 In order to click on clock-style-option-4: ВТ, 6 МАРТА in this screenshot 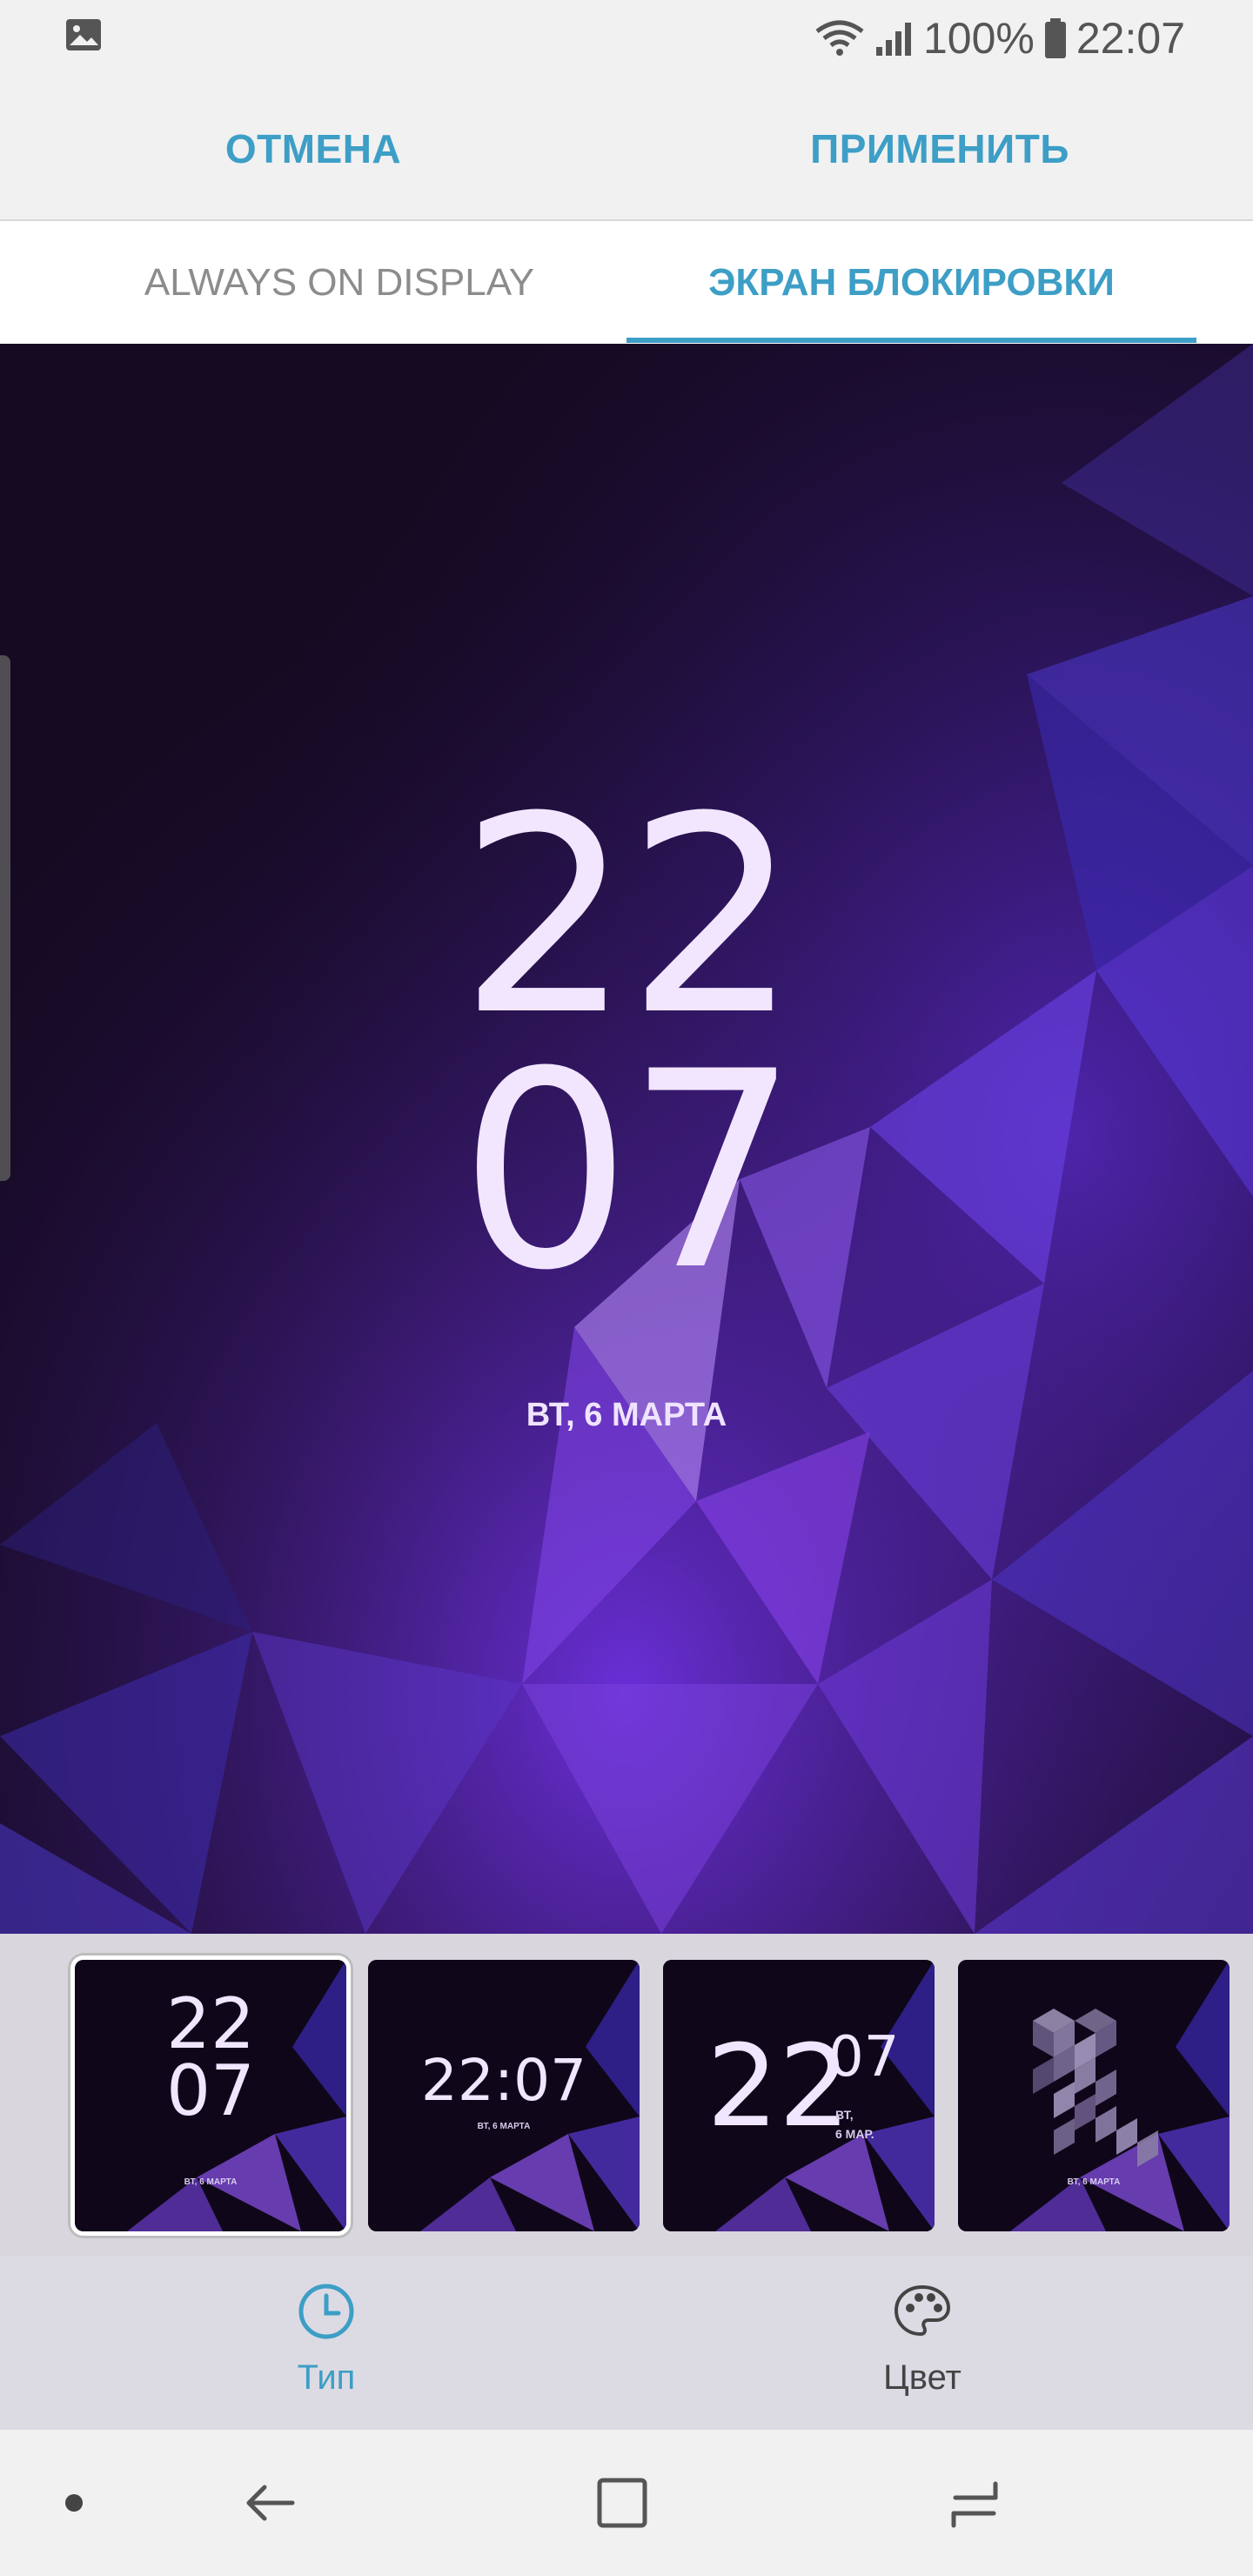, I will do `click(1094, 2095)`.